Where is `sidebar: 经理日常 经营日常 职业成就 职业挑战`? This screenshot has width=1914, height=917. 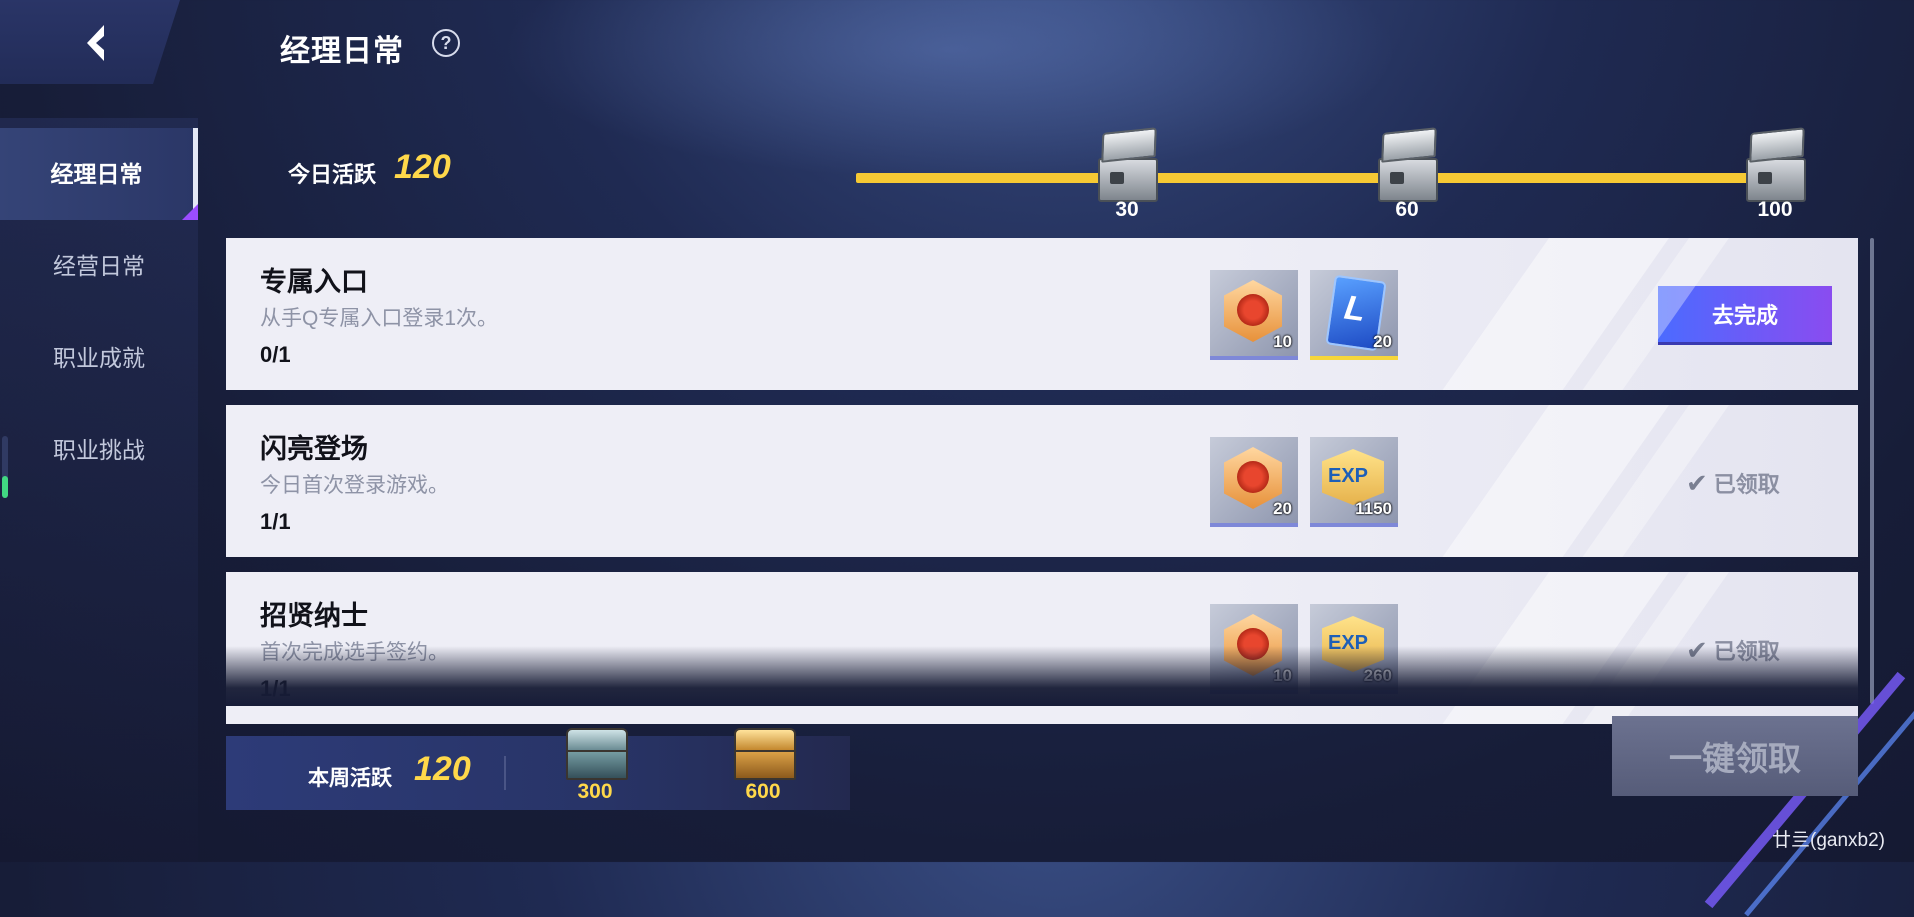
sidebar: 经理日常 经营日常 职业成就 职业挑战 is located at coordinates (99, 490).